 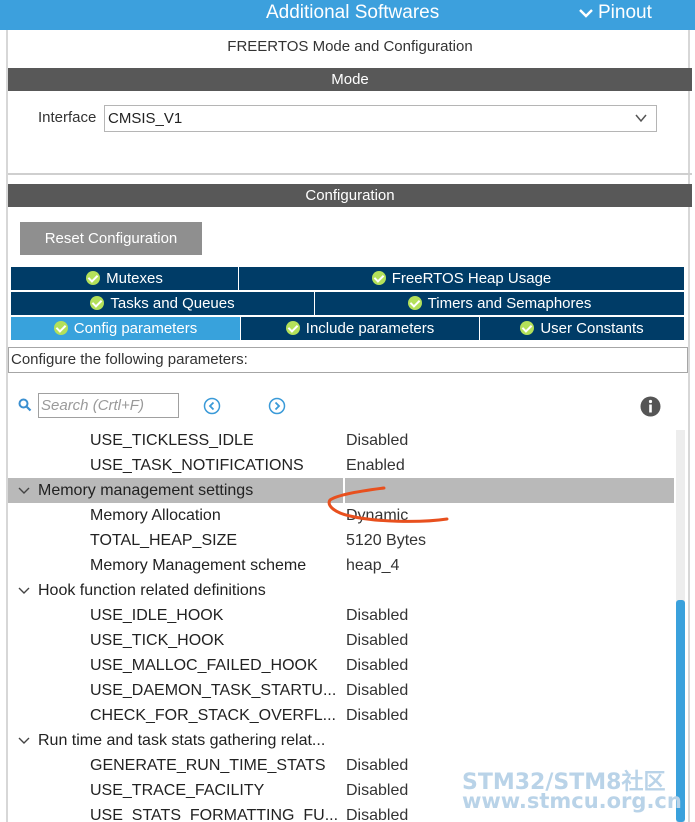 I want to click on reset-configuration-button: Reset Configuration, so click(x=111, y=238).